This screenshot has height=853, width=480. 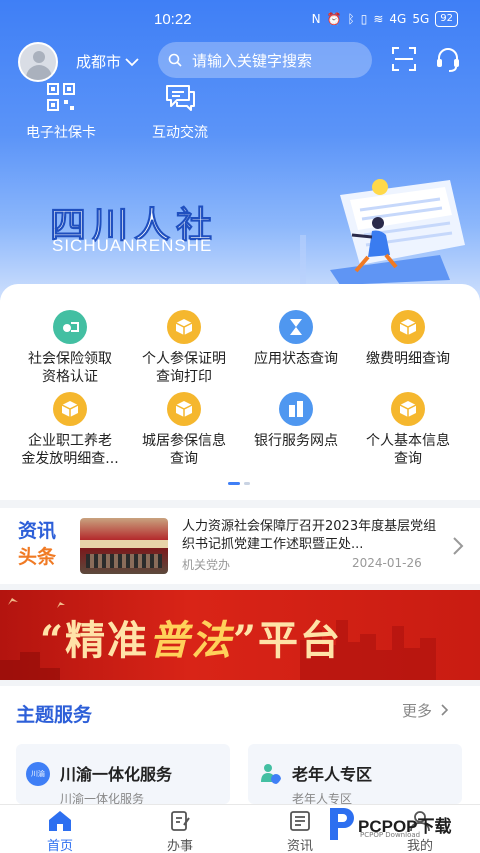 I want to click on watermark-logo-icon, so click(x=342, y=824).